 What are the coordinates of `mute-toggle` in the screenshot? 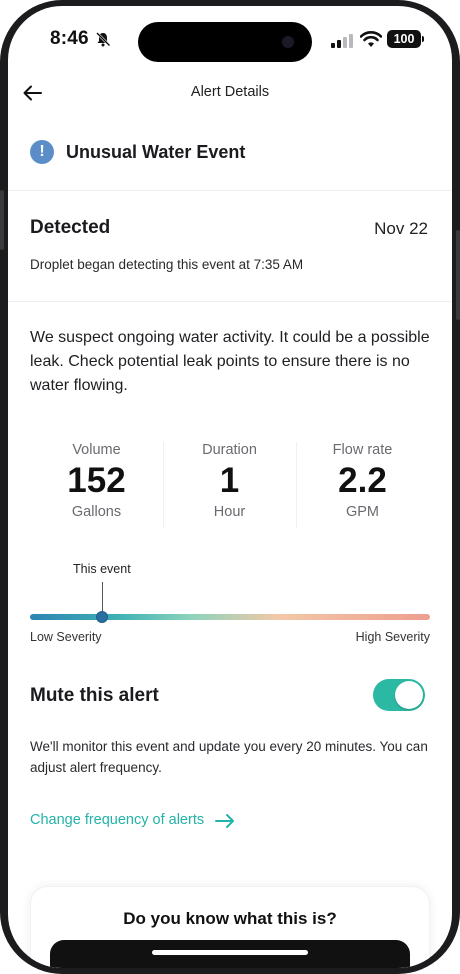 It's located at (399, 695).